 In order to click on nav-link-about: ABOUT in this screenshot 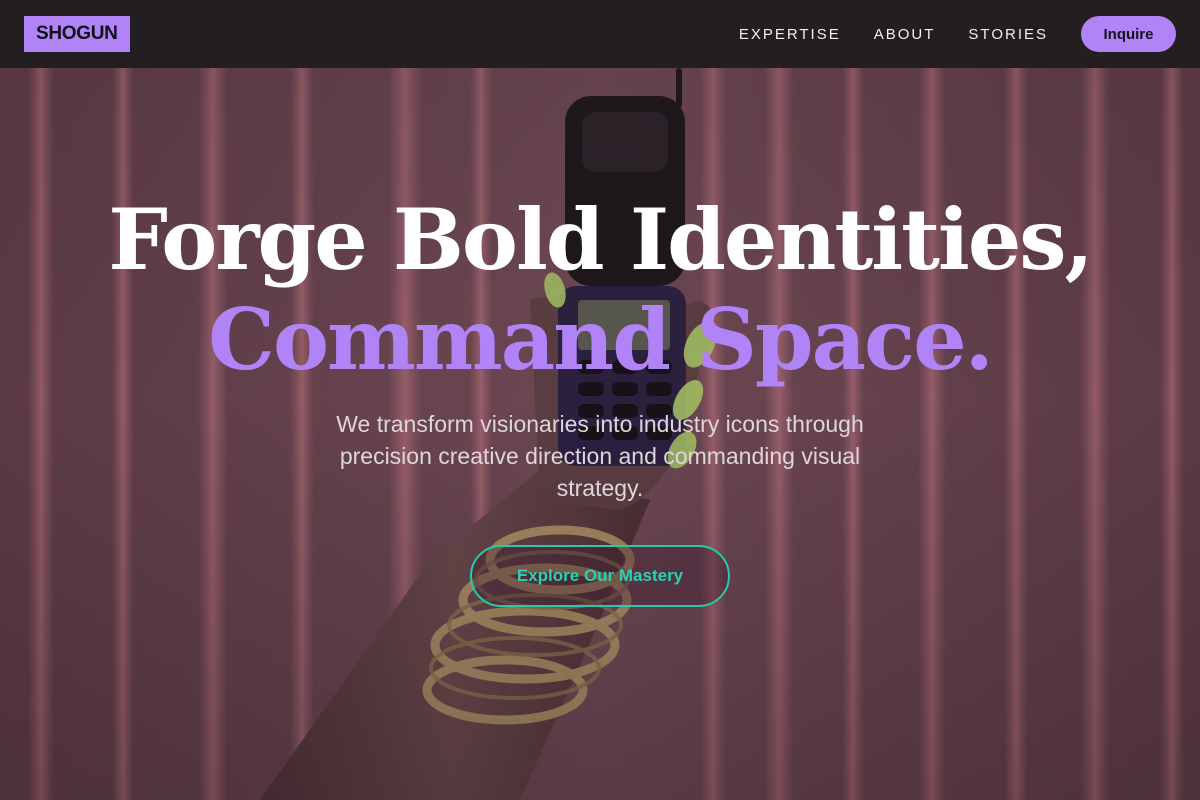, I will do `click(905, 34)`.